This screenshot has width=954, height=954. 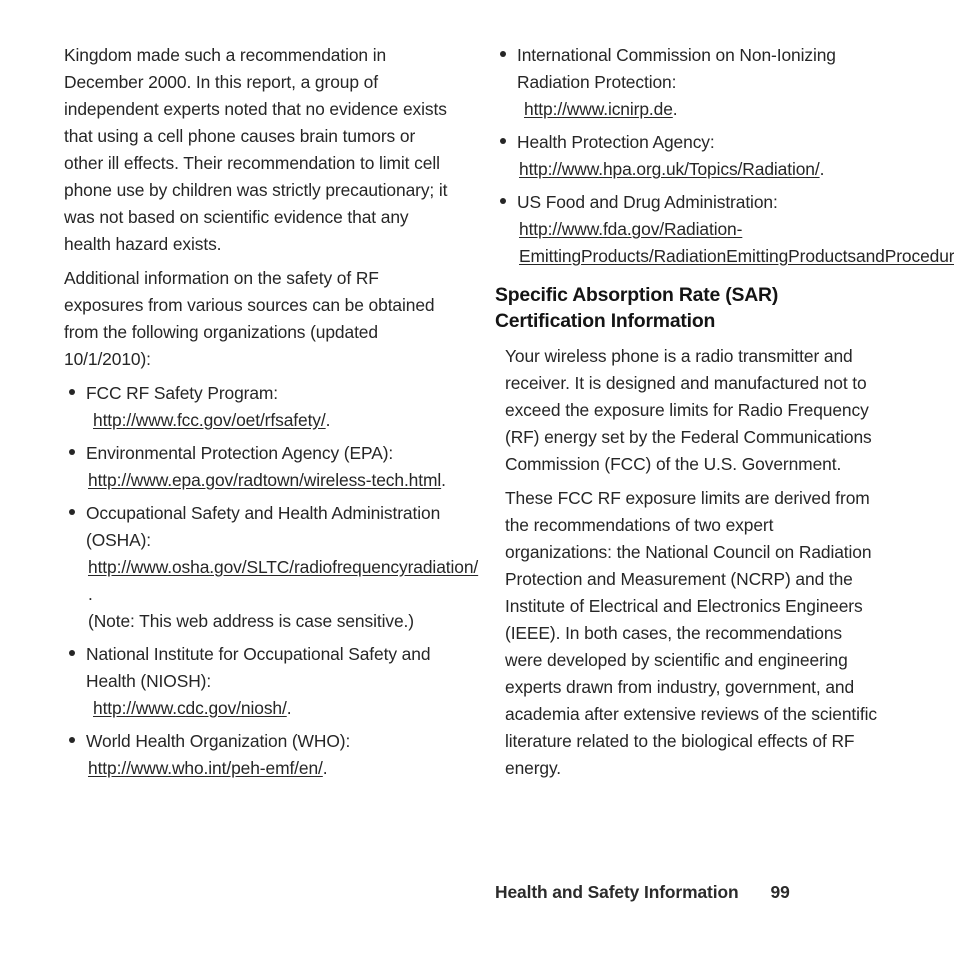 I want to click on list-item-label: Health Protection Agency:, so click(x=616, y=142).